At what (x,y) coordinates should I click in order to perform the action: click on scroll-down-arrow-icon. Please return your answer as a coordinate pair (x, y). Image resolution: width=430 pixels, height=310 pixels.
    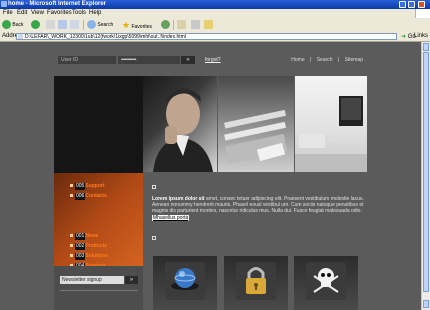
    Looking at the image, I should click on (426, 304).